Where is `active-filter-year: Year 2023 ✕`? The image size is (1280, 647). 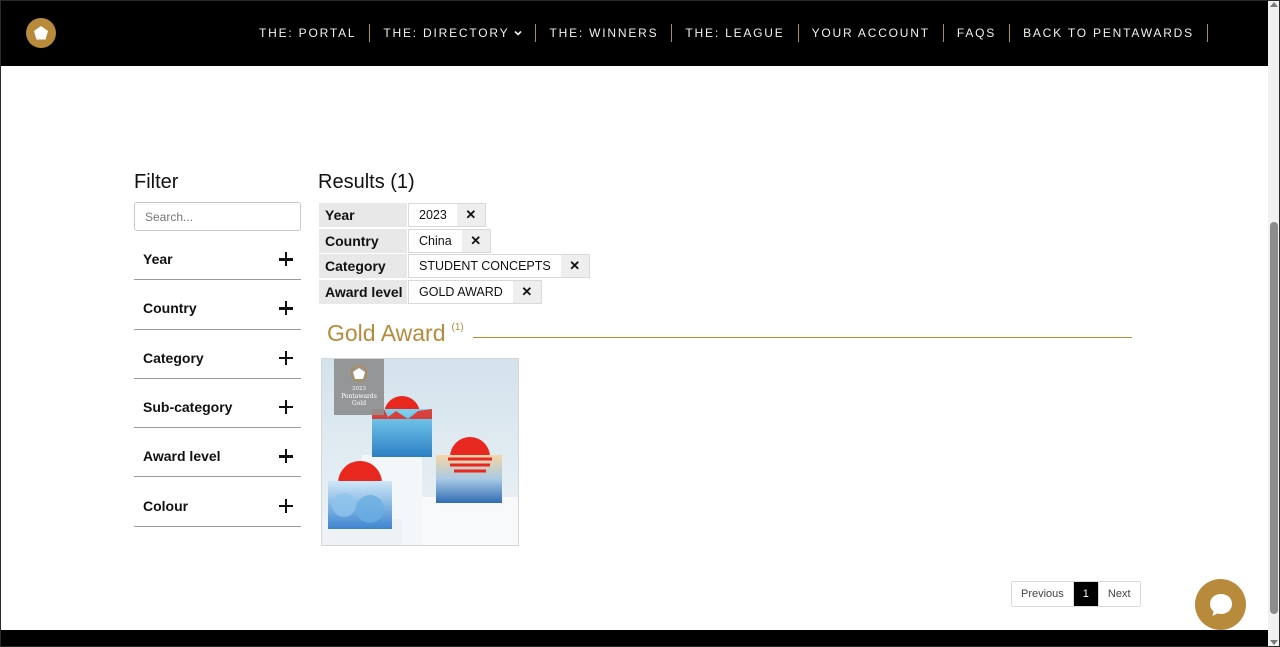
active-filter-year: Year 2023 ✕ is located at coordinates (725, 215).